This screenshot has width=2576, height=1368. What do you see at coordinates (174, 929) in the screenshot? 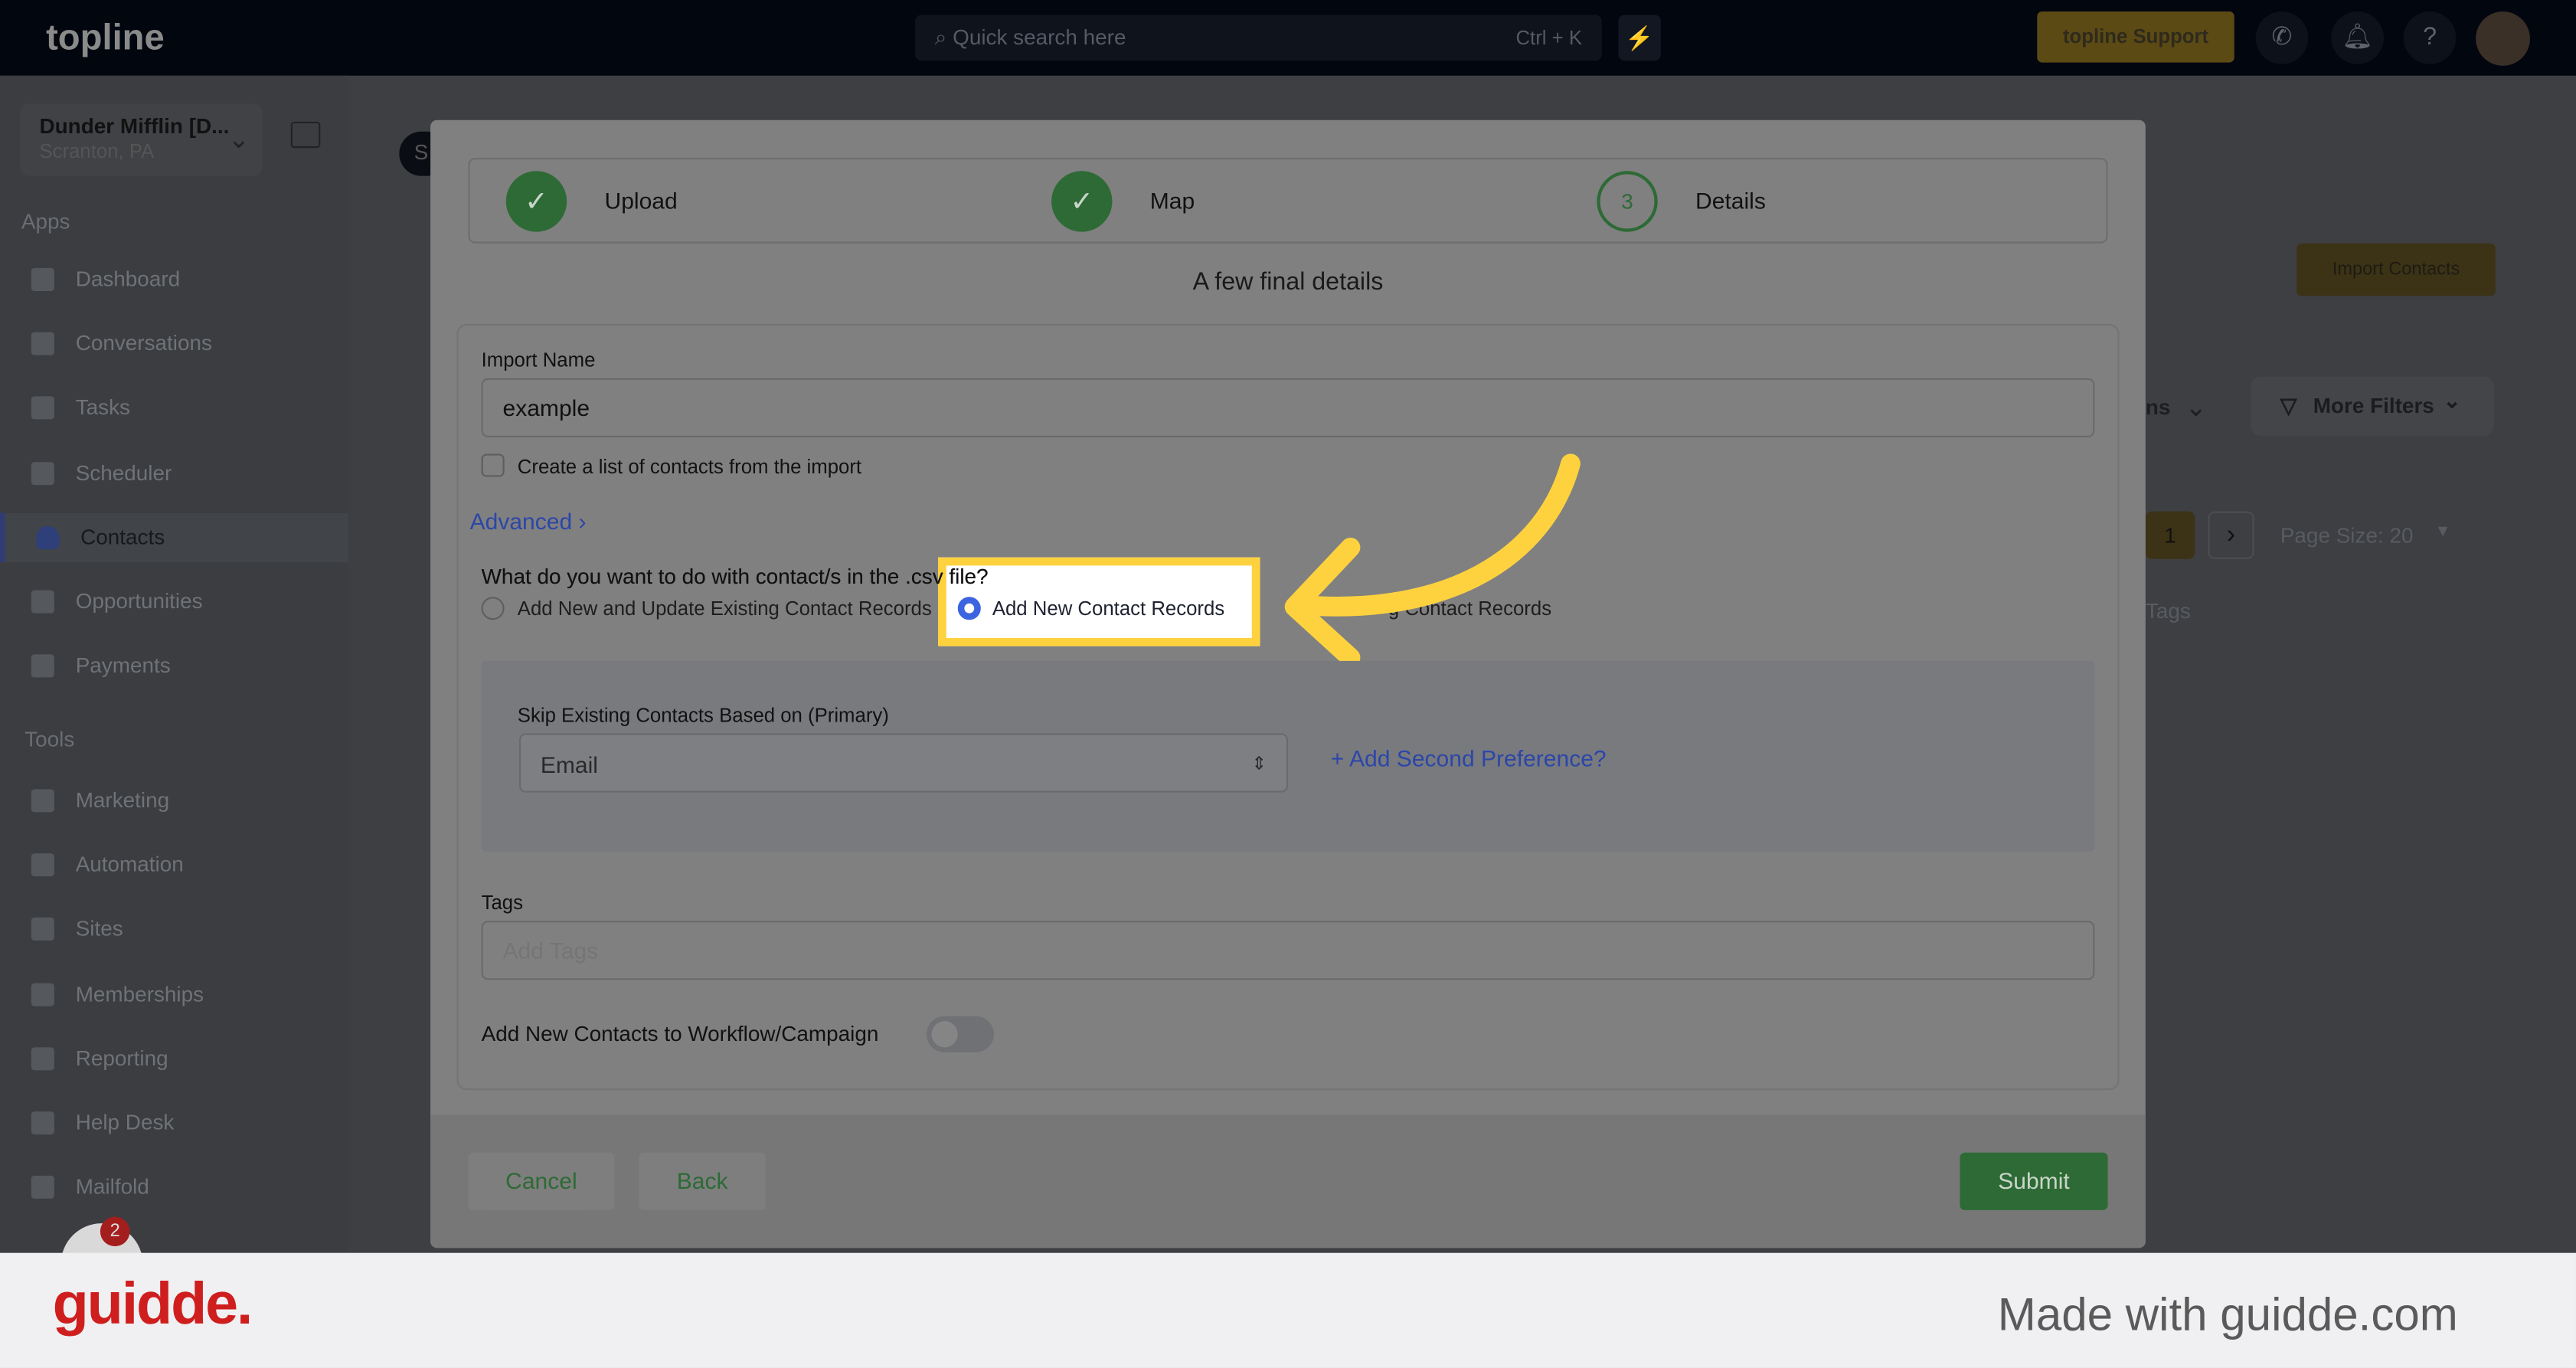
I see `sidebar-item-sites: Sites` at bounding box center [174, 929].